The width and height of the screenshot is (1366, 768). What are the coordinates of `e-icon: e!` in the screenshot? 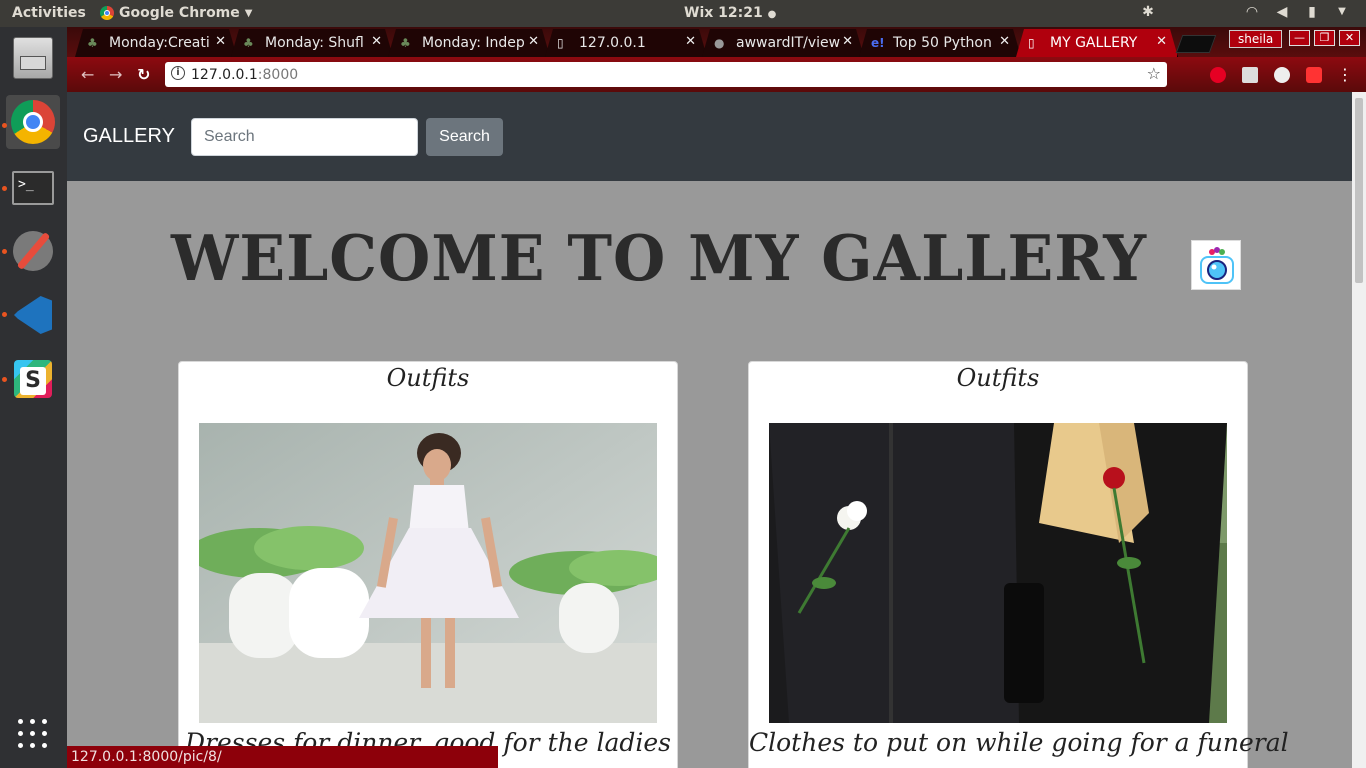 It's located at (878, 43).